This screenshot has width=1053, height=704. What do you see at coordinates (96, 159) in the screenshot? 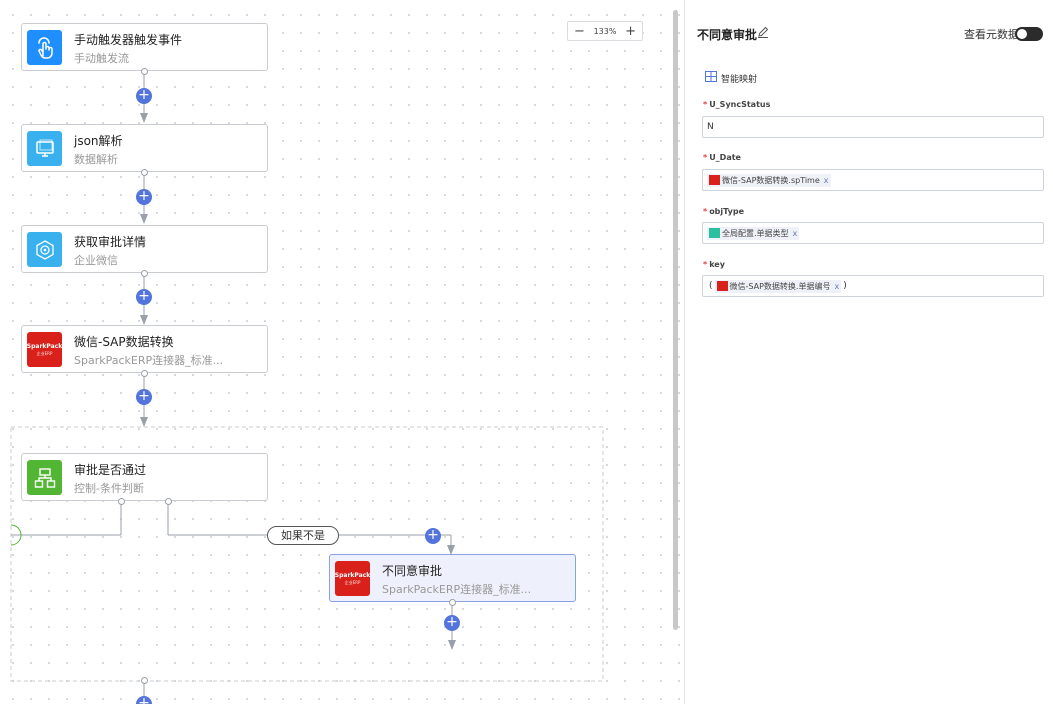
I see `node-subtitle: 数据解析` at bounding box center [96, 159].